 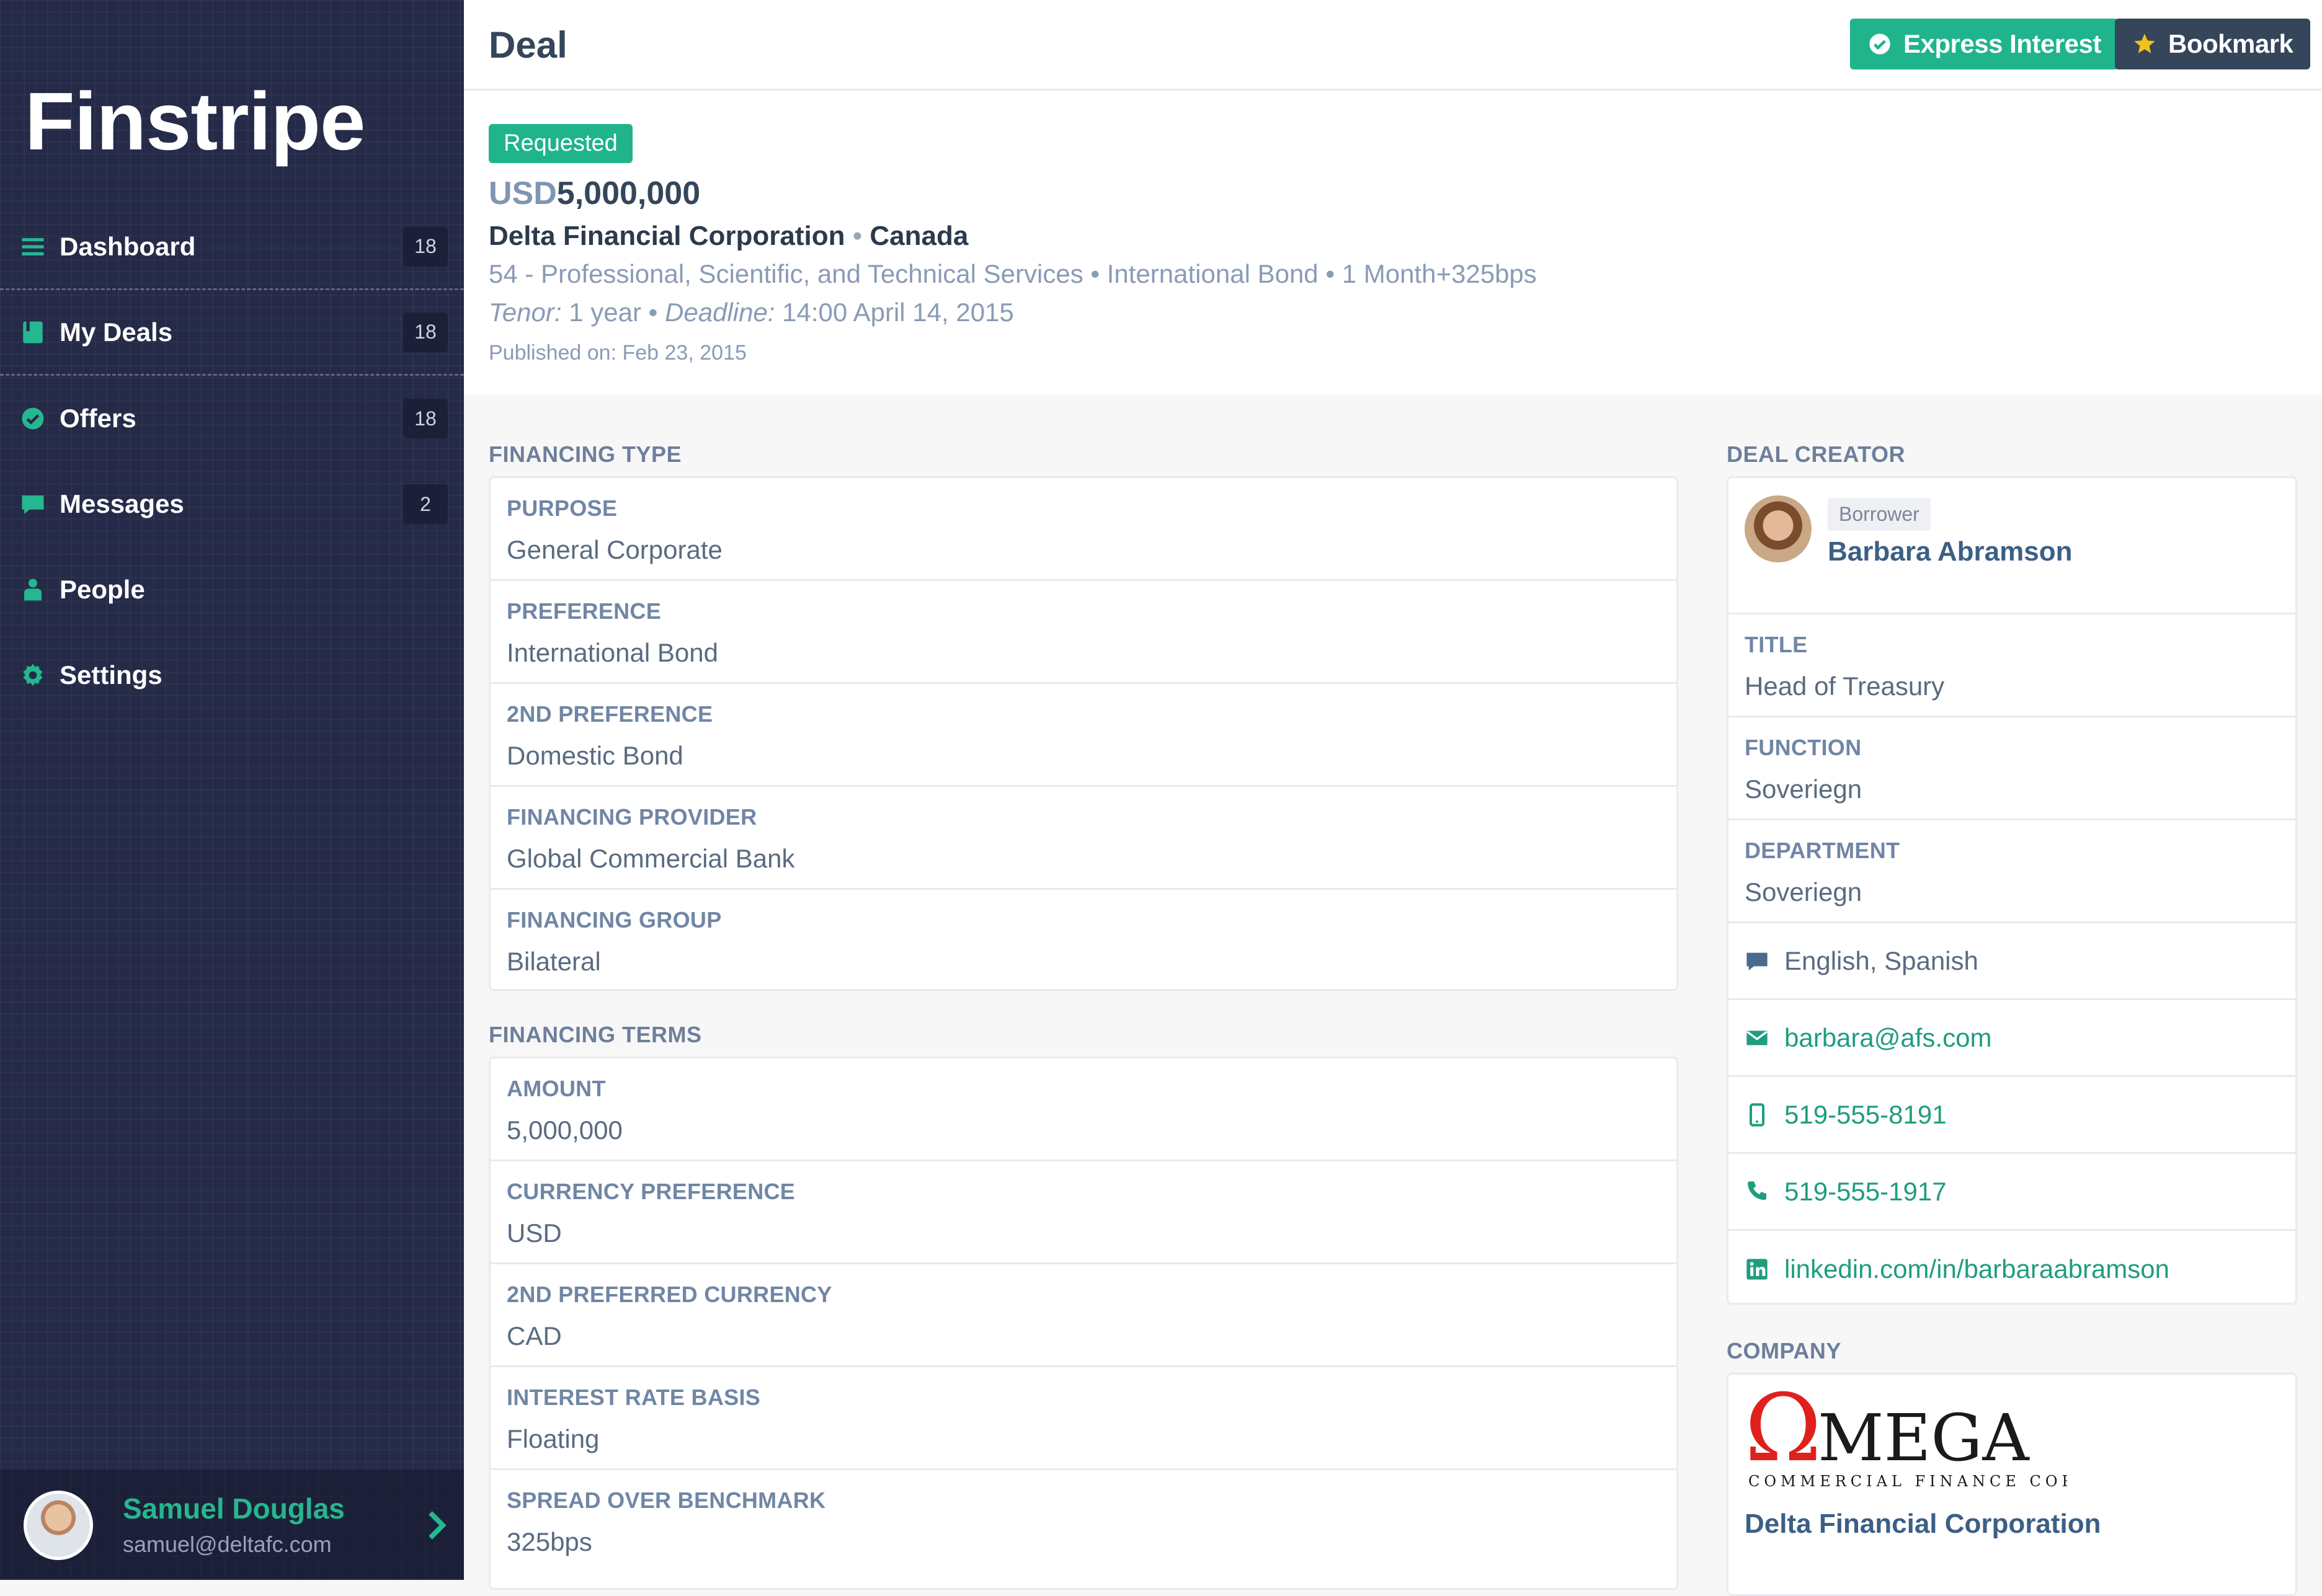 What do you see at coordinates (102, 589) in the screenshot?
I see `sidebar-item-label: People` at bounding box center [102, 589].